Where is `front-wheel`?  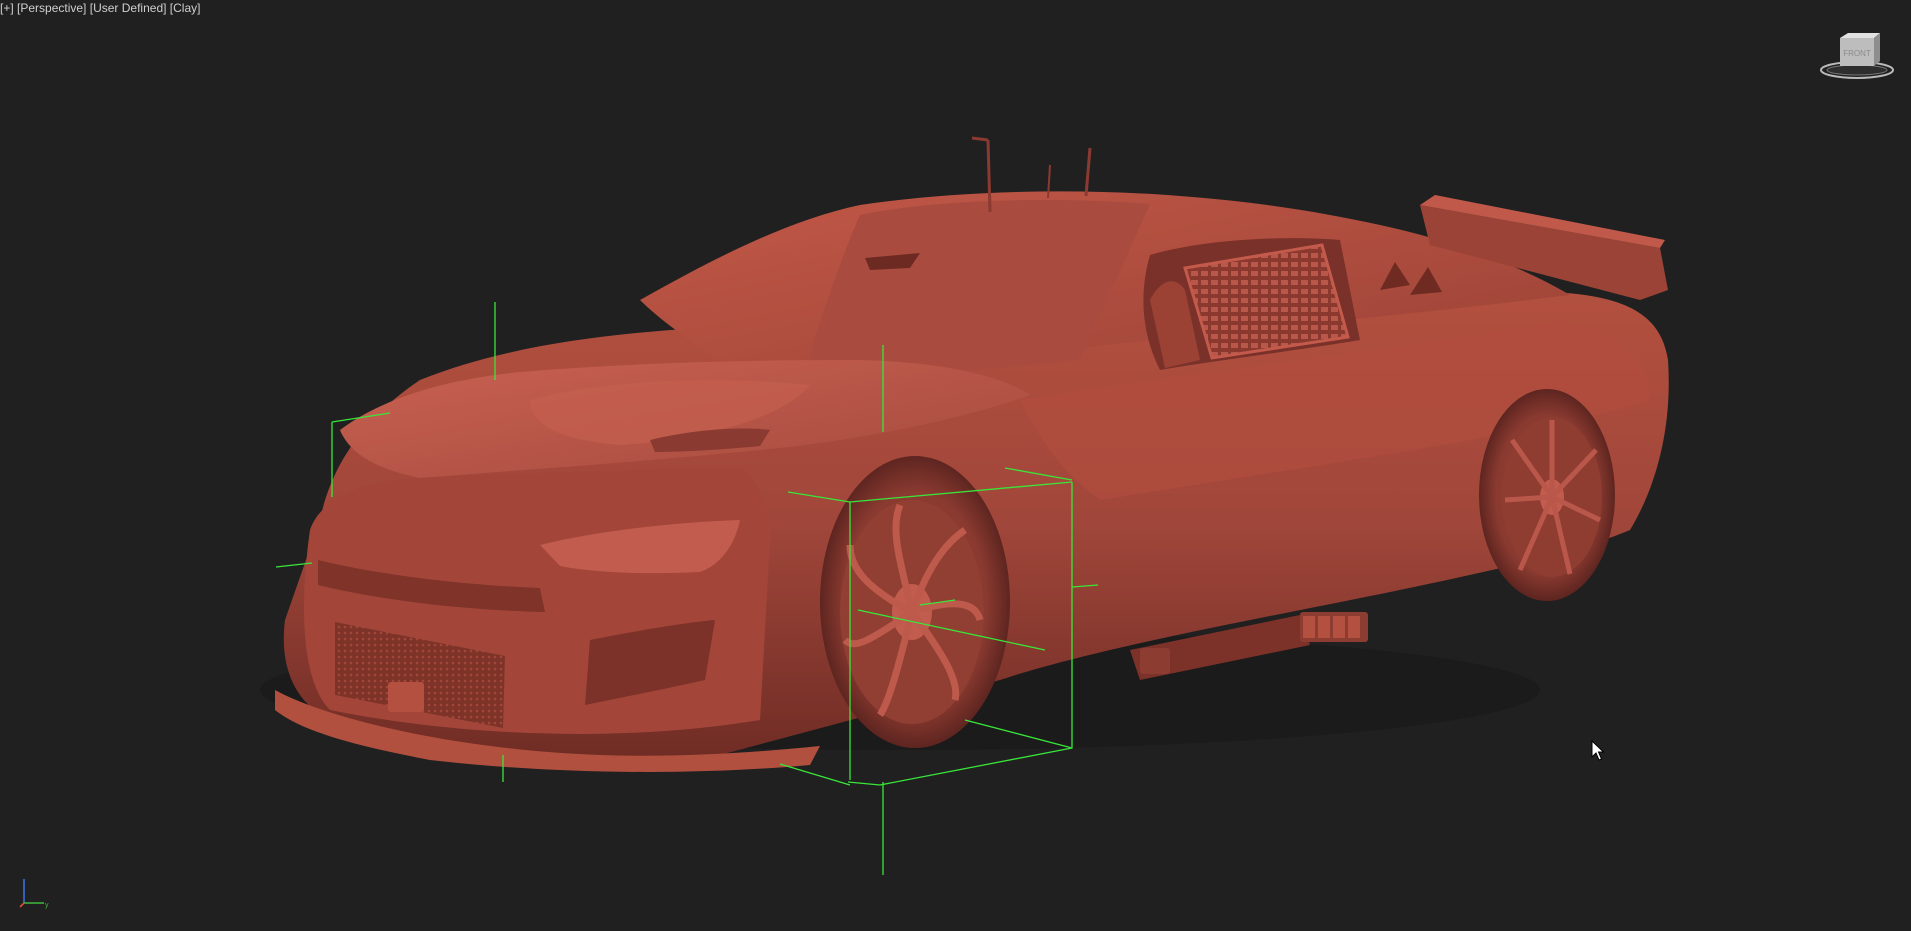 front-wheel is located at coordinates (915, 602).